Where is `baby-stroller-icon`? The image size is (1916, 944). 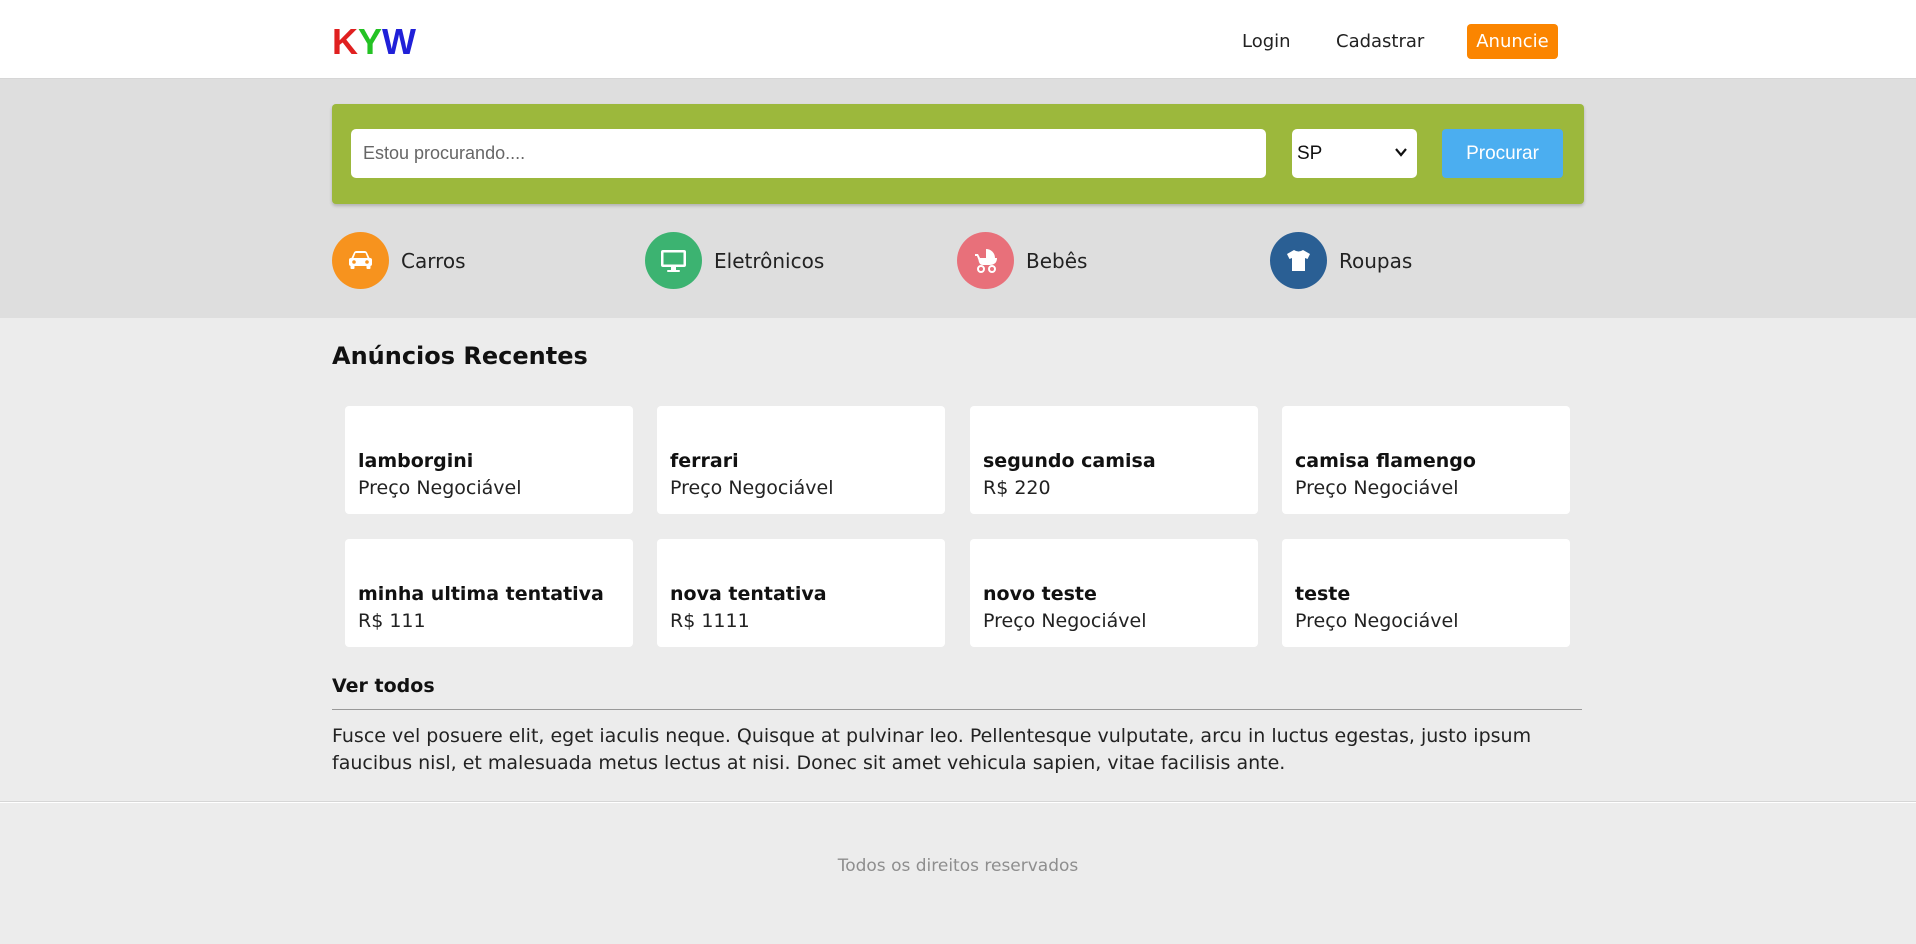
baby-stroller-icon is located at coordinates (986, 261).